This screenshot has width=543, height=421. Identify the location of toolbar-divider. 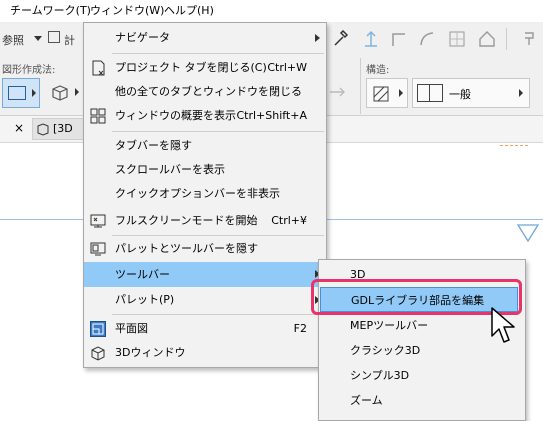
(506, 39).